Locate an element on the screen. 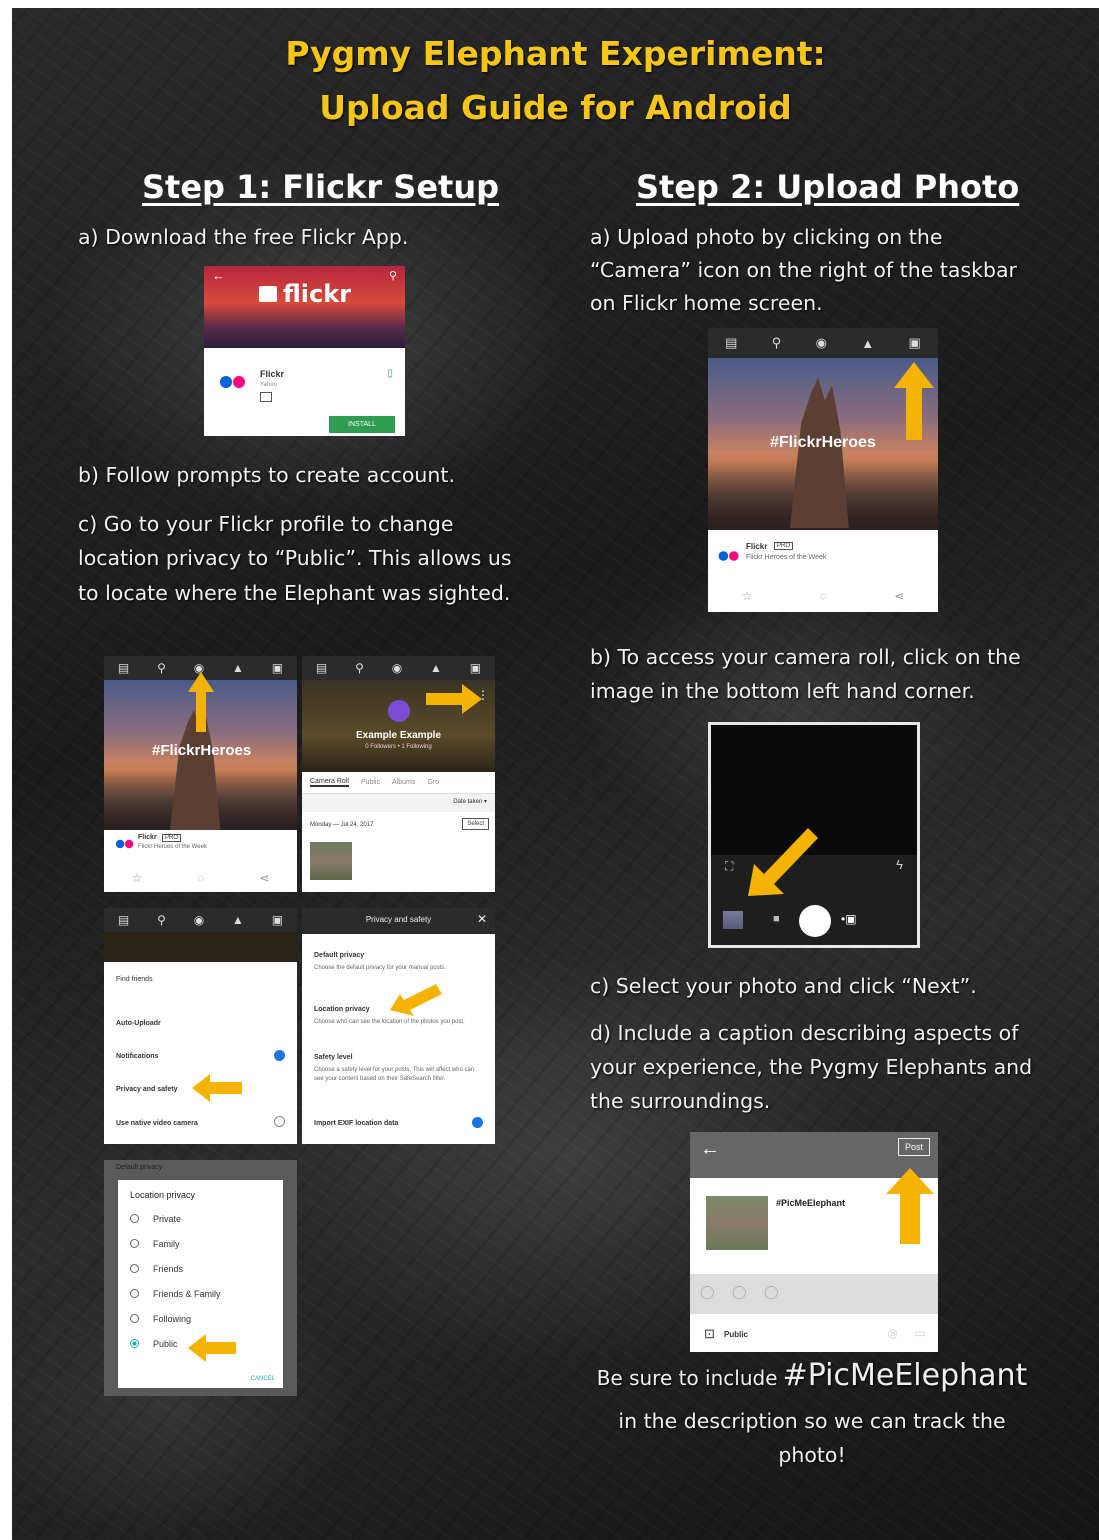 The height and width of the screenshot is (1540, 1099). step2-c-text: c) Select your photo and click “Next”. is located at coordinates (783, 986).